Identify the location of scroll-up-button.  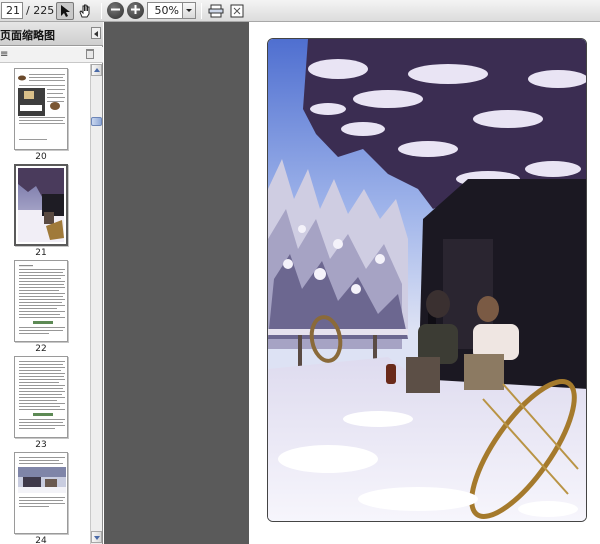
(96, 70).